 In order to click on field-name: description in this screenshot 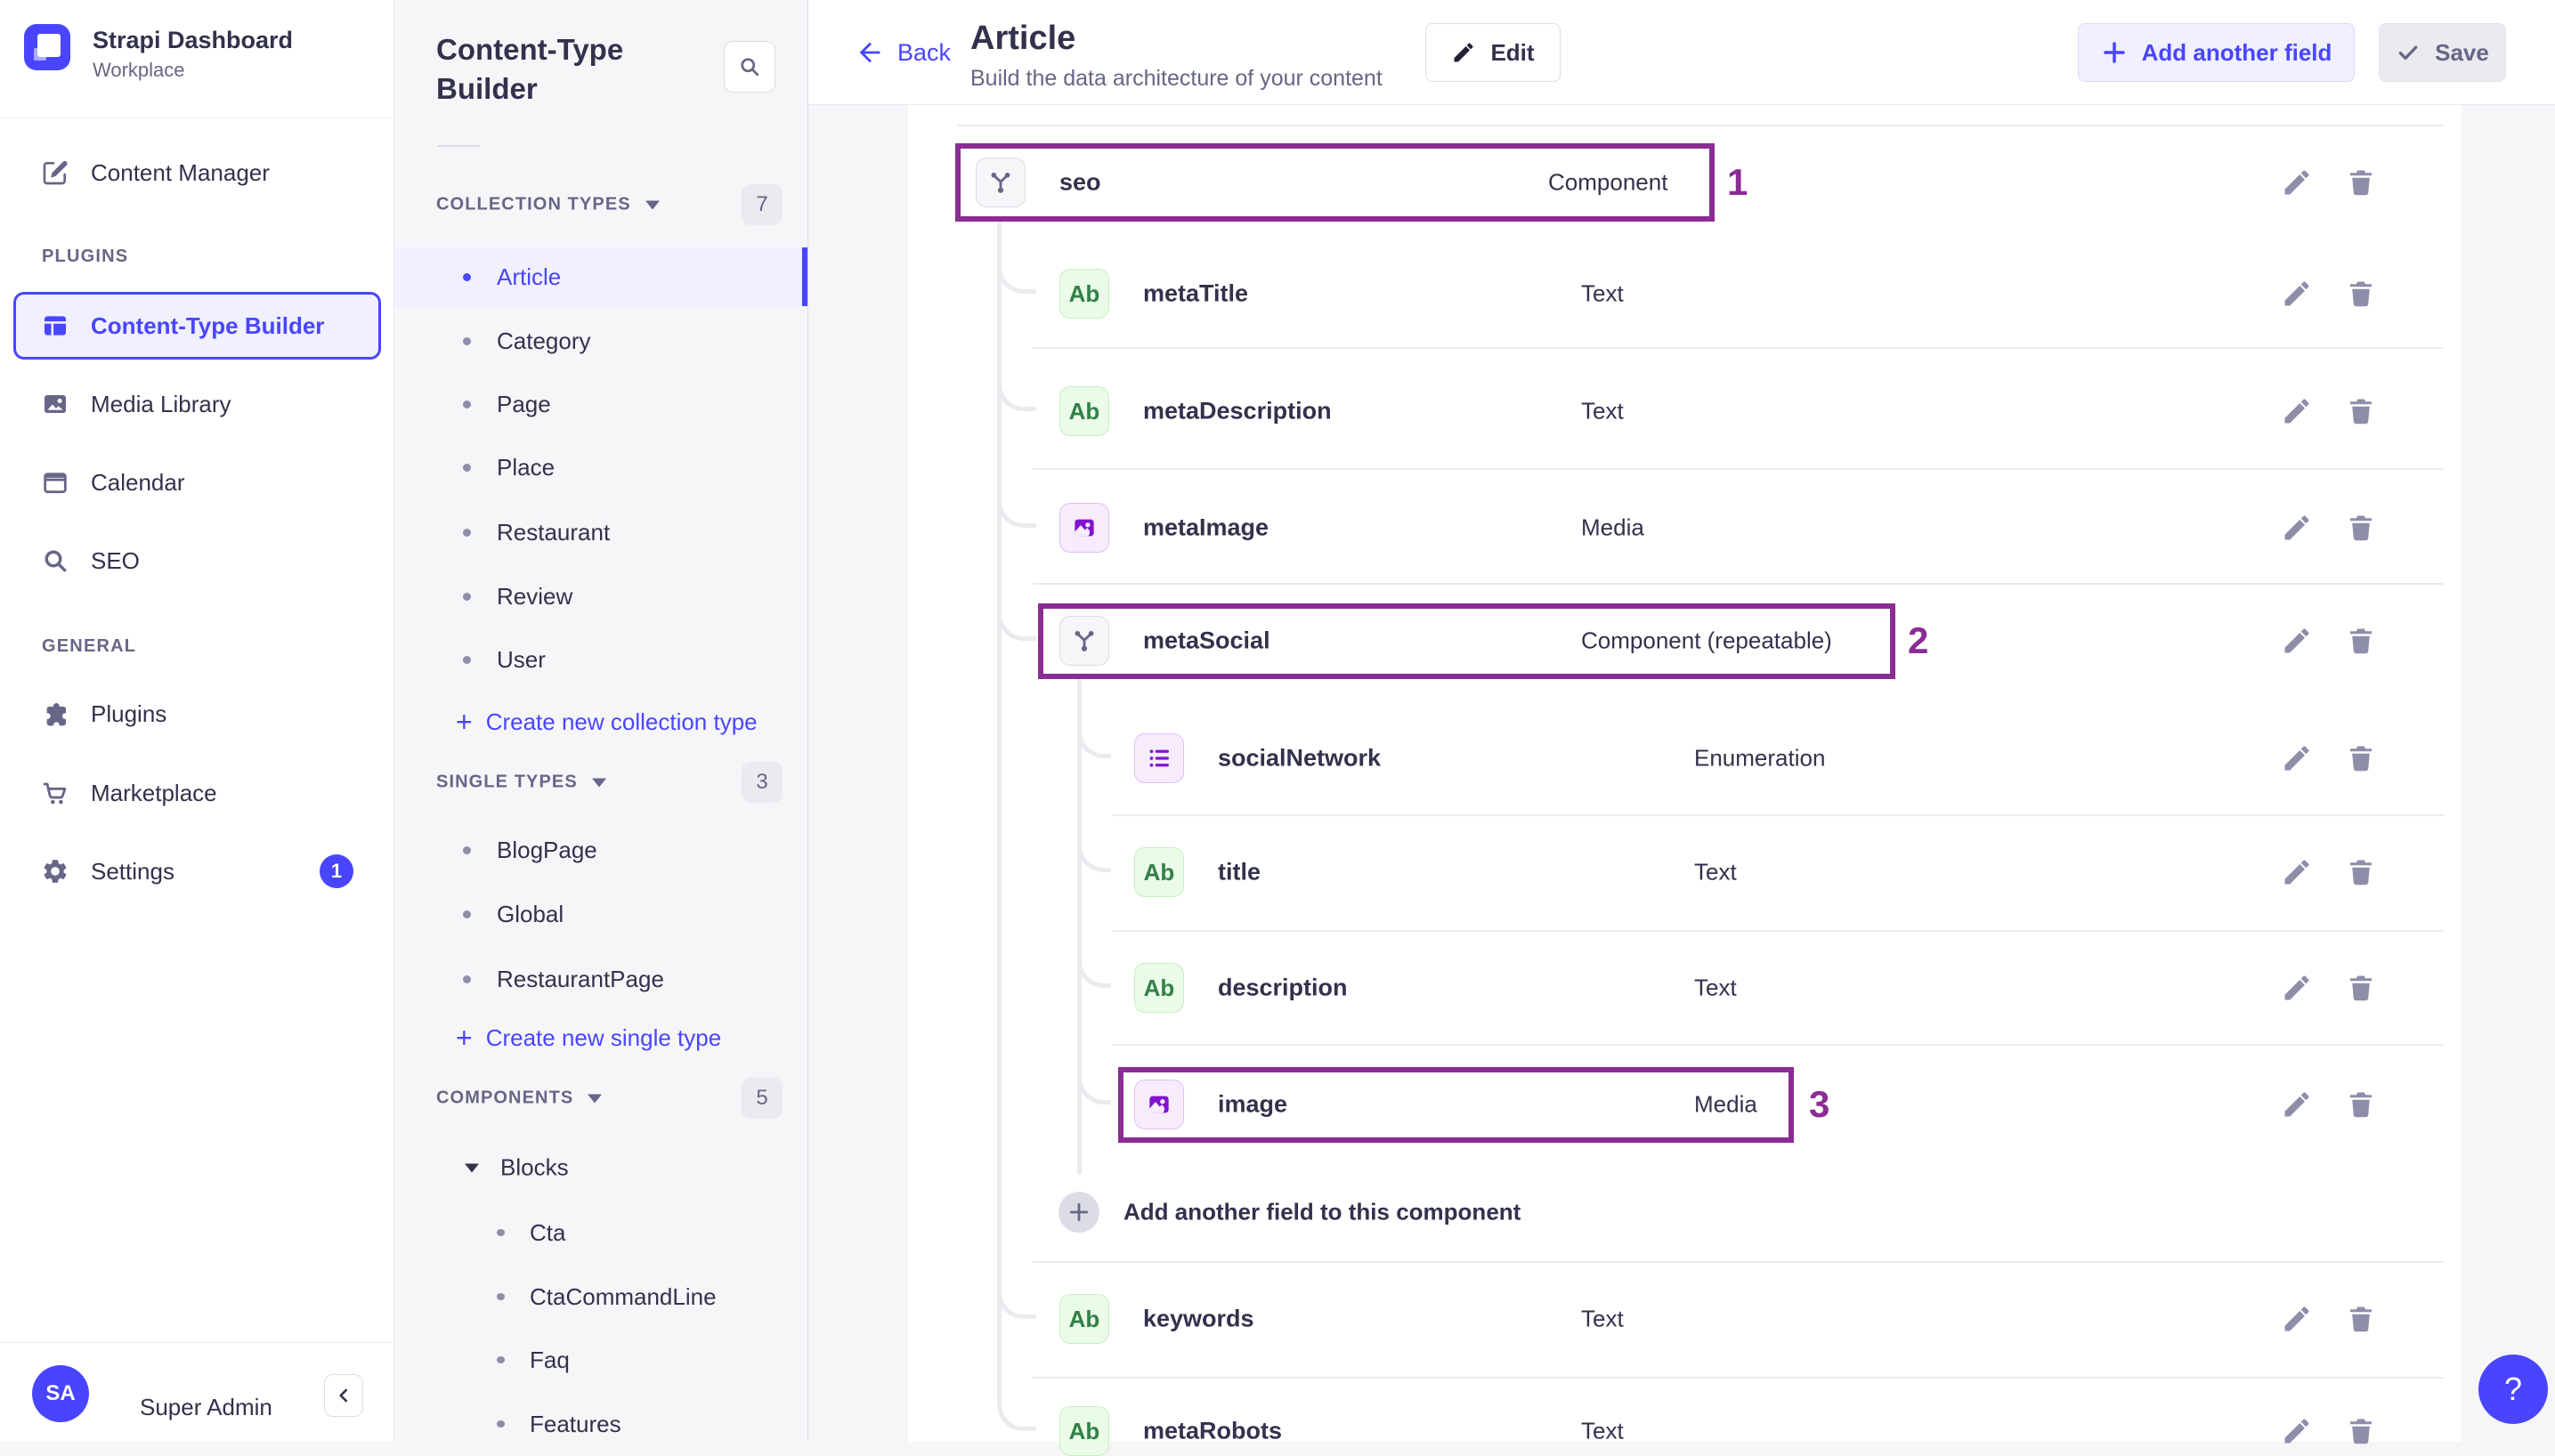, I will do `click(1283, 987)`.